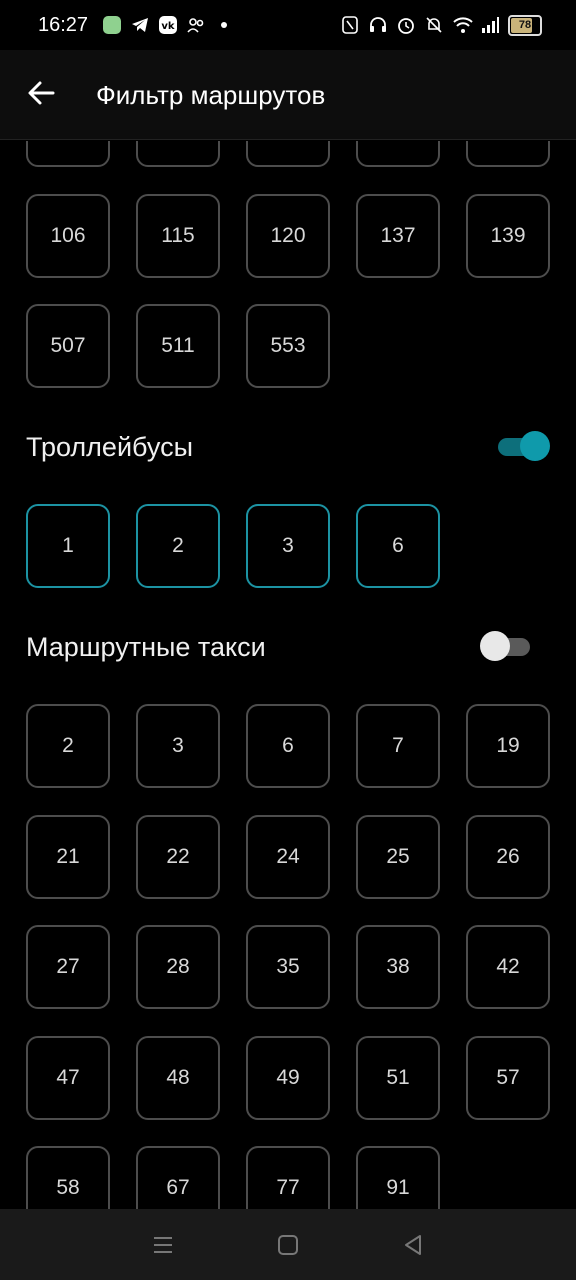  What do you see at coordinates (288, 346) in the screenshot?
I see `route-chip: 553` at bounding box center [288, 346].